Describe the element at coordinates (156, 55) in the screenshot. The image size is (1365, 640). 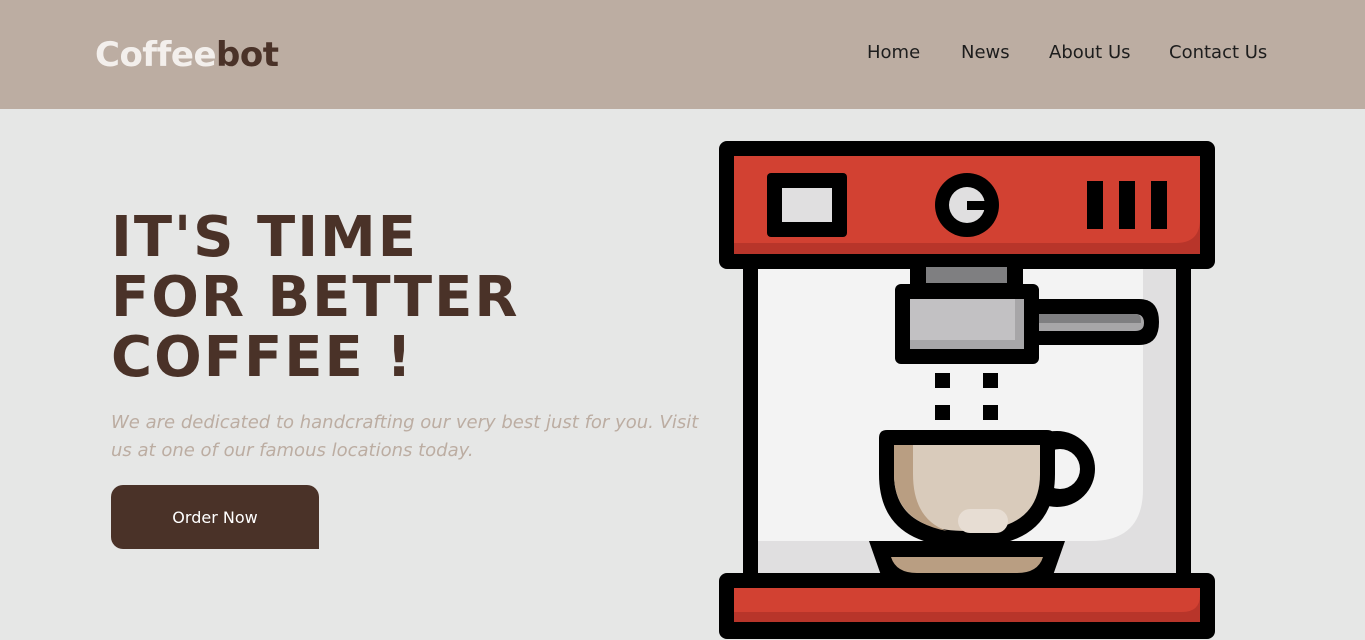
I see `brand-logo-part1: Coffee` at that location.